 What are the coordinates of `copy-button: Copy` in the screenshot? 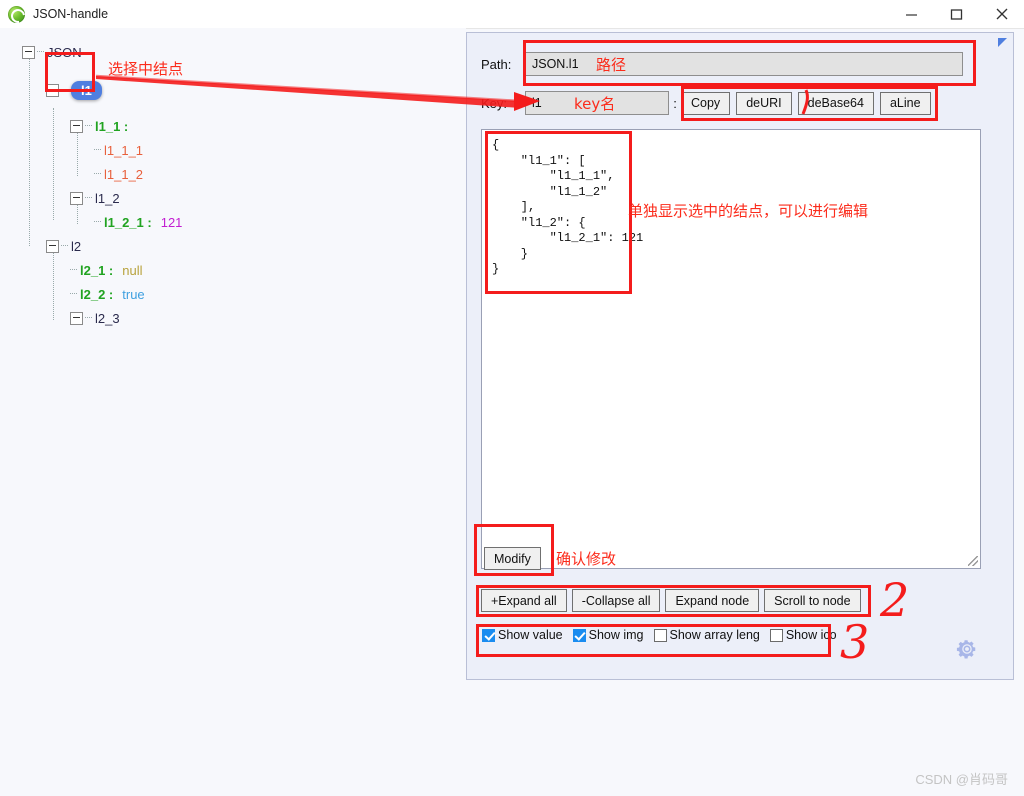 It's located at (706, 103).